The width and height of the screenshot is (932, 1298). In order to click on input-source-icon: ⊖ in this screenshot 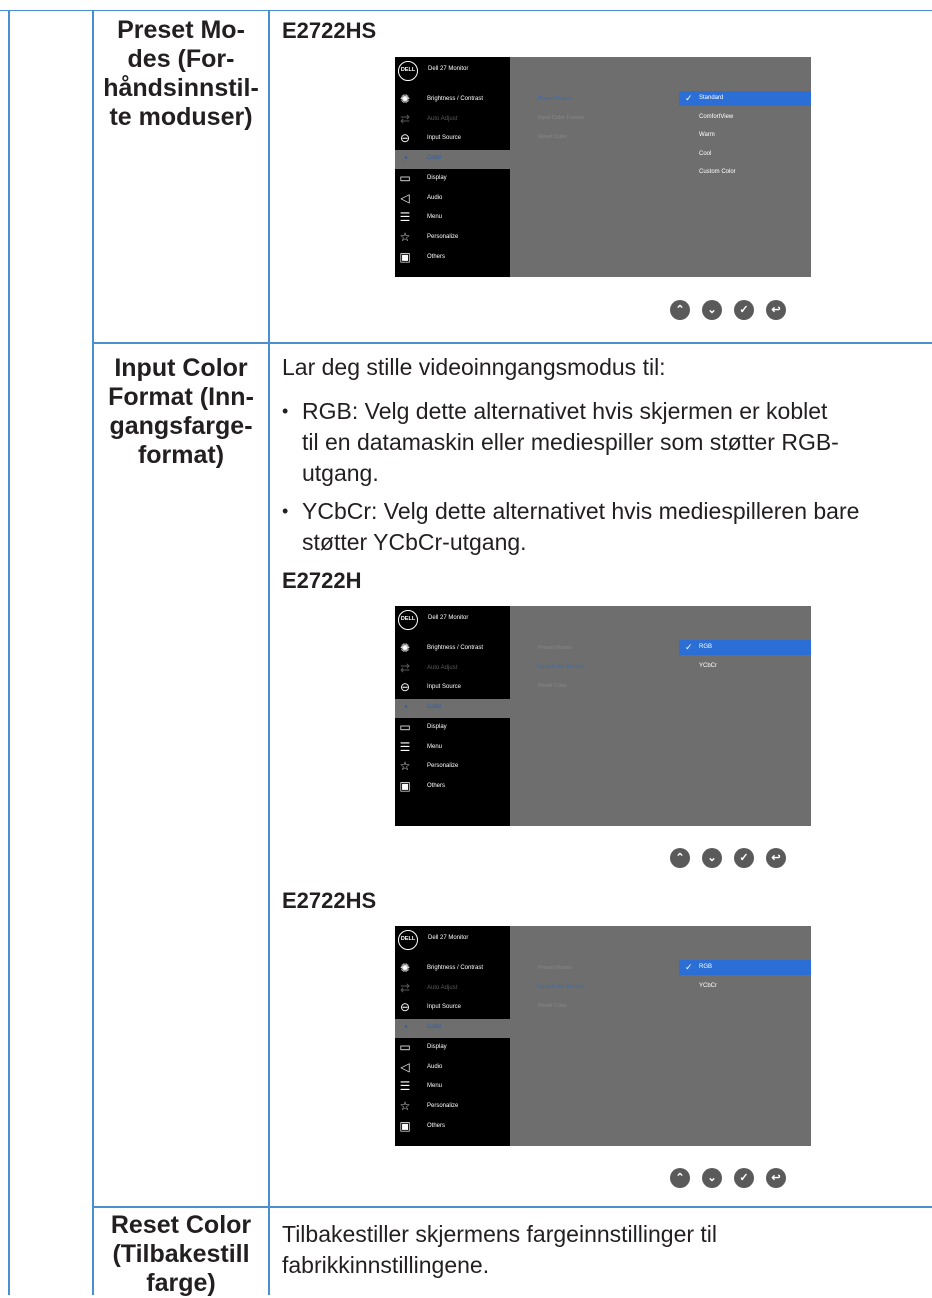, I will do `click(405, 1007)`.